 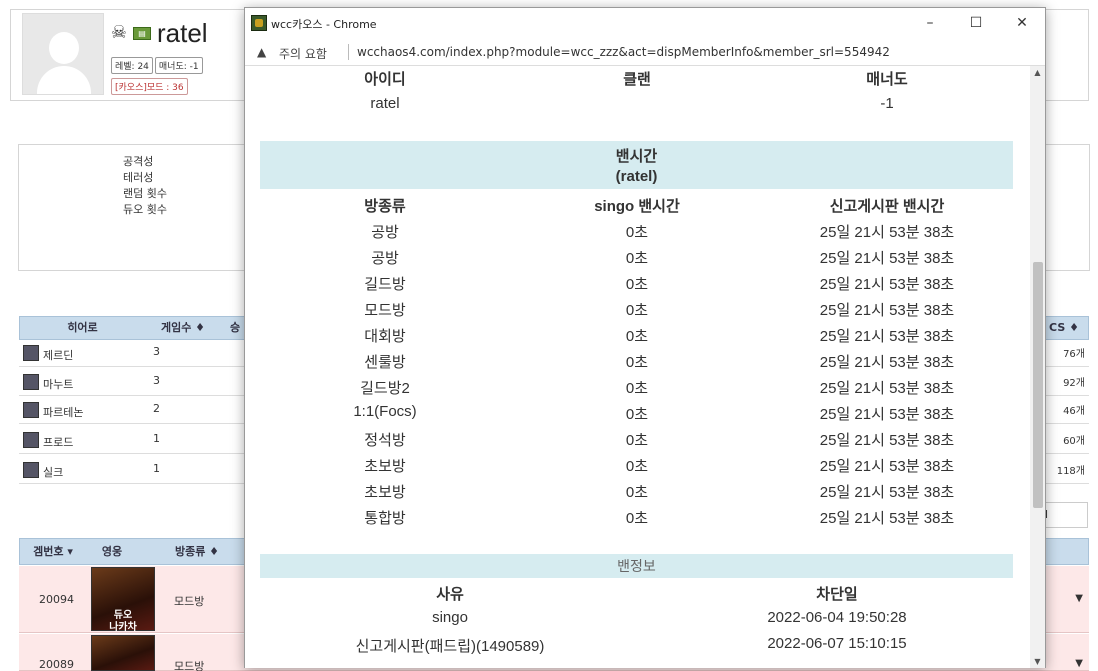 I want to click on ban-info-header: 밴정보, so click(x=636, y=566).